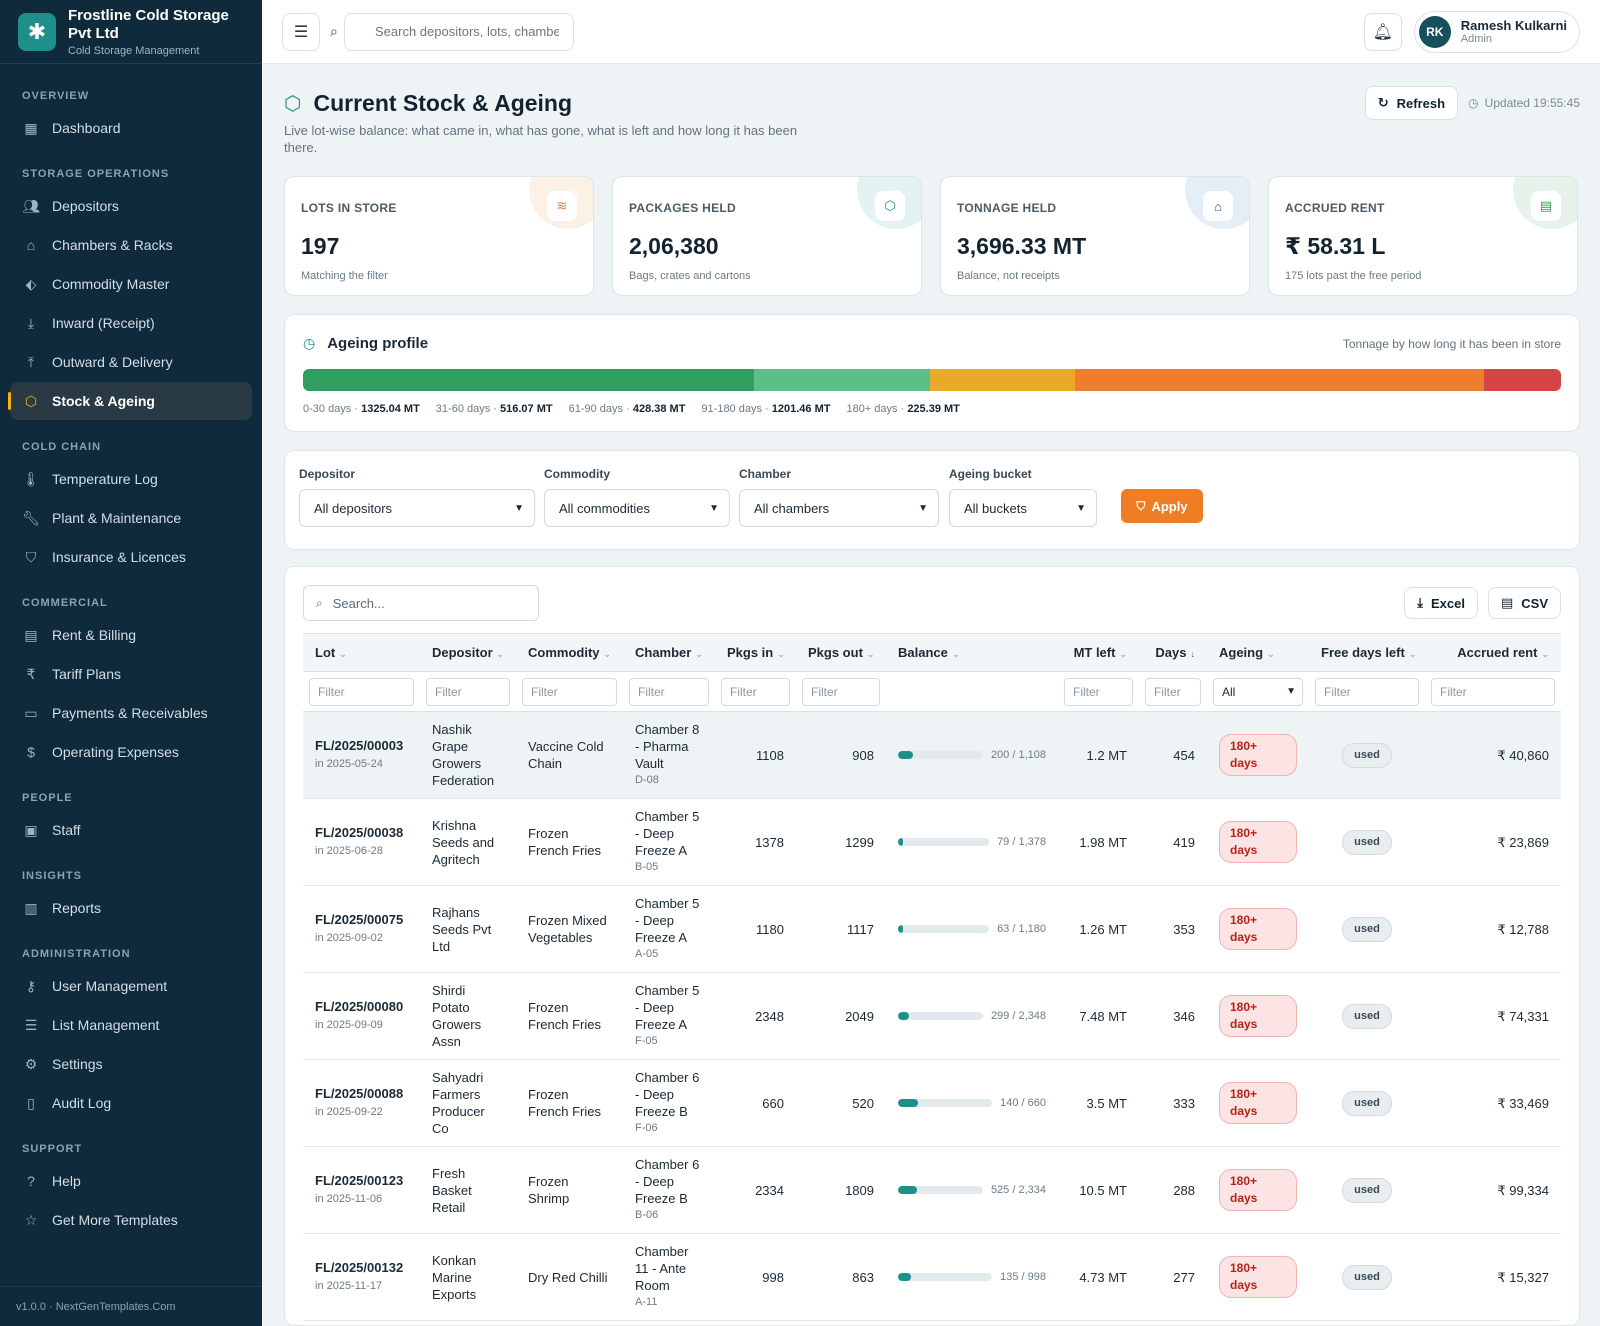 This screenshot has width=1600, height=1326. Describe the element at coordinates (637, 508) in the screenshot. I see `commodity-select: All commodities ▼` at that location.